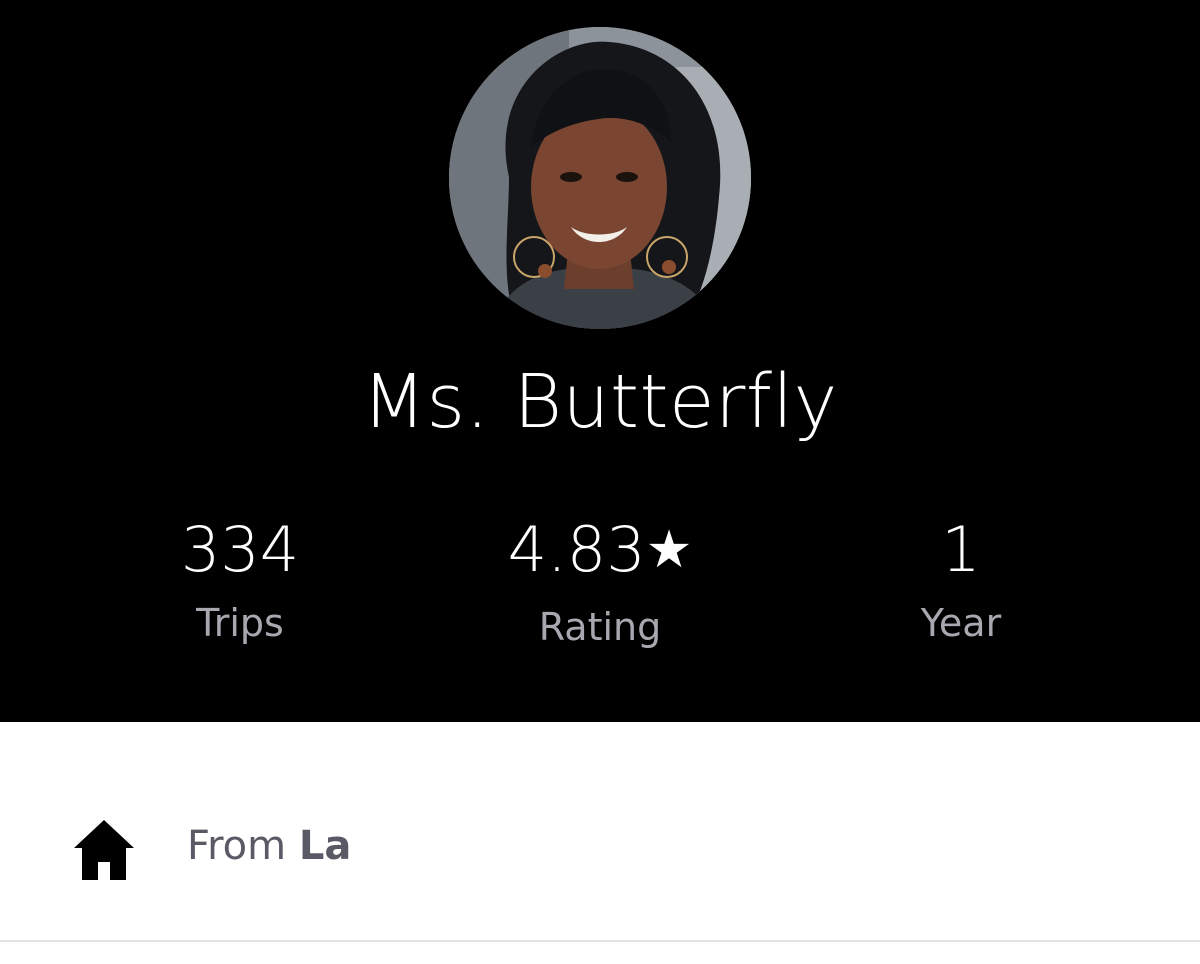  What do you see at coordinates (240, 623) in the screenshot?
I see `trips-label: Trips` at bounding box center [240, 623].